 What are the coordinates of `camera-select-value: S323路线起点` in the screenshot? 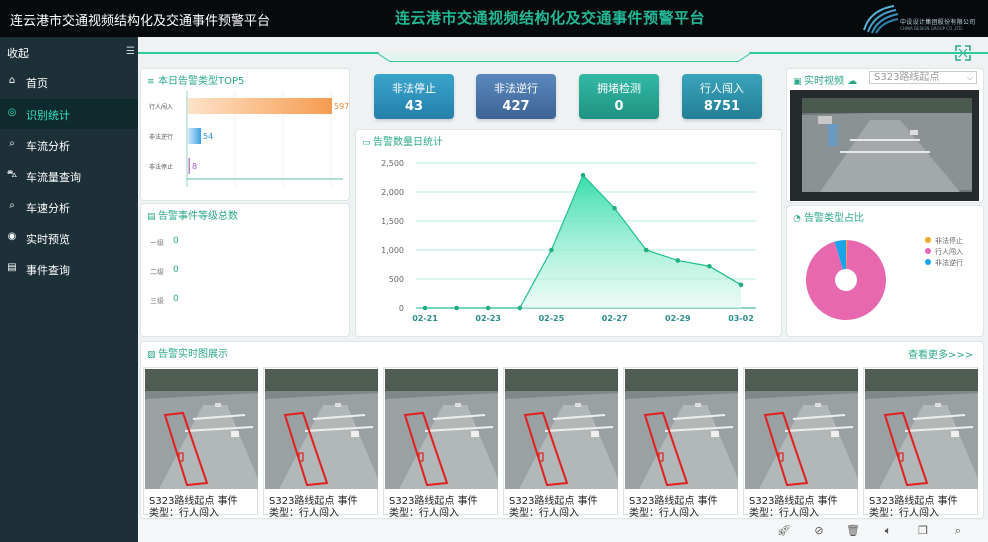 It's located at (907, 77).